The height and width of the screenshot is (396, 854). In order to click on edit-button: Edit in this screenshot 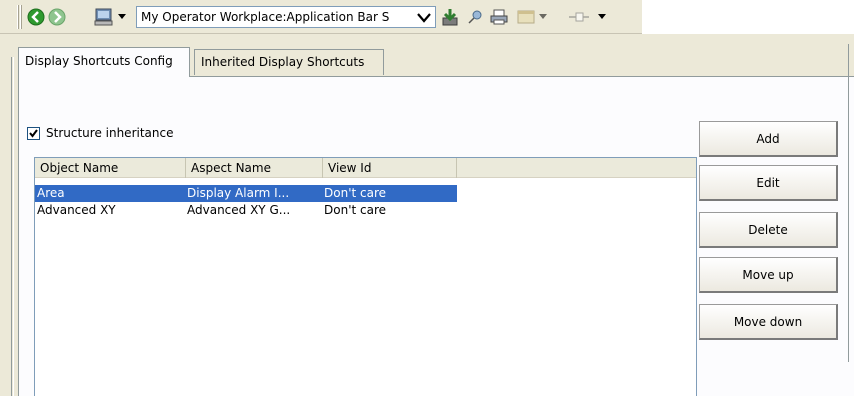, I will do `click(768, 183)`.